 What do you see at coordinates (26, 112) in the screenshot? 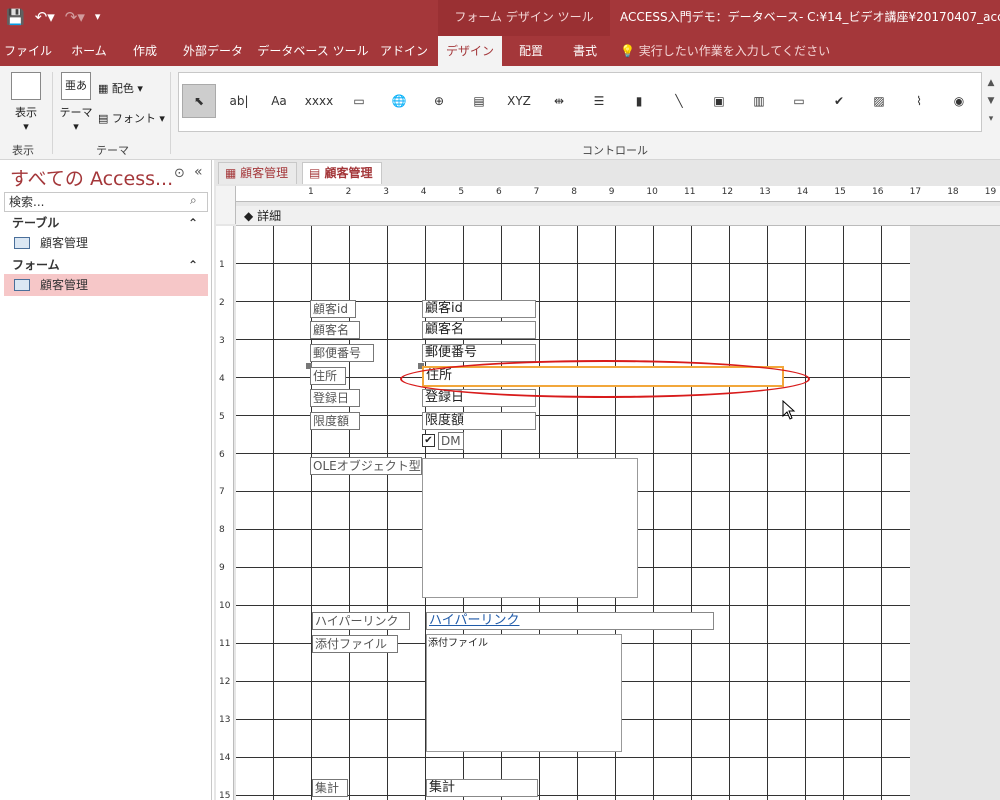
I see `view-button-label: 表示` at bounding box center [26, 112].